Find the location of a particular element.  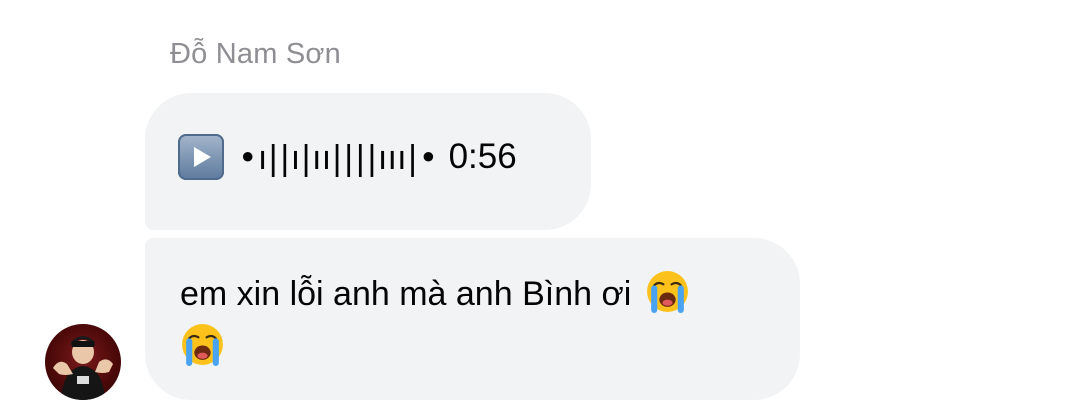

play-button-icon is located at coordinates (201, 157).